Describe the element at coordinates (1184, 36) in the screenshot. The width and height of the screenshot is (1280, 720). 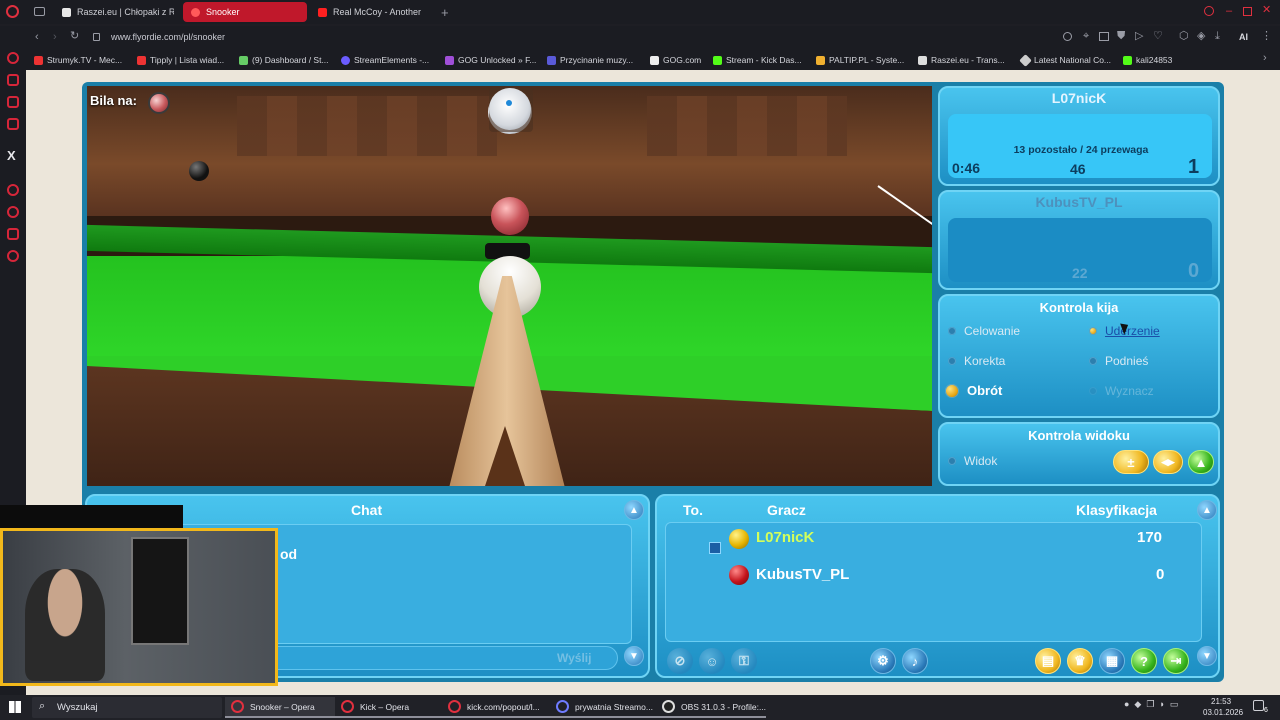
I see `extensions-icon: ⬡` at that location.